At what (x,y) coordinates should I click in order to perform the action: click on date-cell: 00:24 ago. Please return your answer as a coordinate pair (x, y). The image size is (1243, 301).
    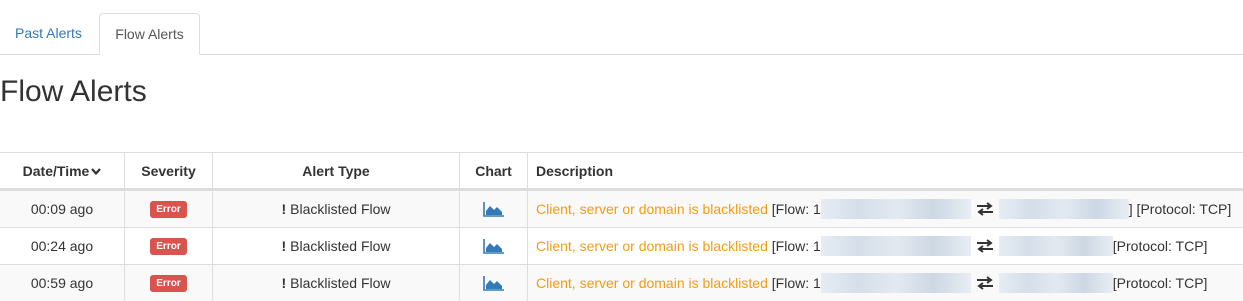
    Looking at the image, I should click on (62, 246).